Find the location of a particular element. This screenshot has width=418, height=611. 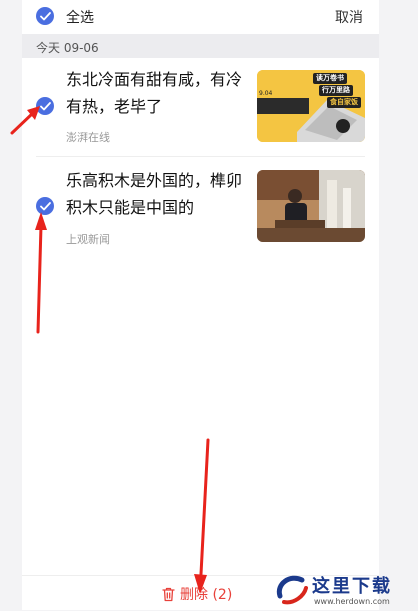

item-thumbnail: 读万卷书 行万里路 食自家饭 9.04 is located at coordinates (311, 106).